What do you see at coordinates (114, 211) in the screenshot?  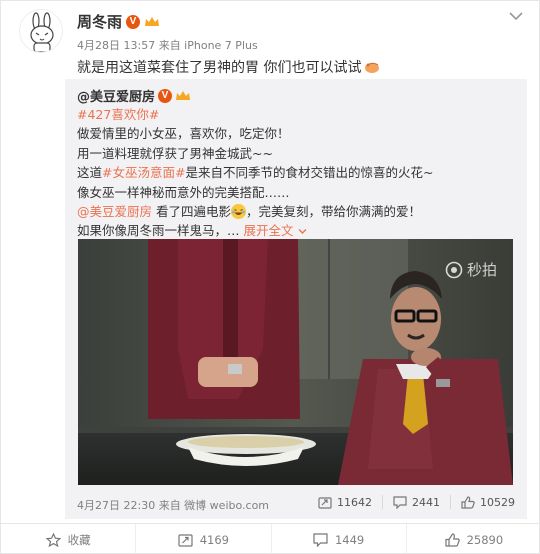 I see `mention-link: @美豆爱厨房` at bounding box center [114, 211].